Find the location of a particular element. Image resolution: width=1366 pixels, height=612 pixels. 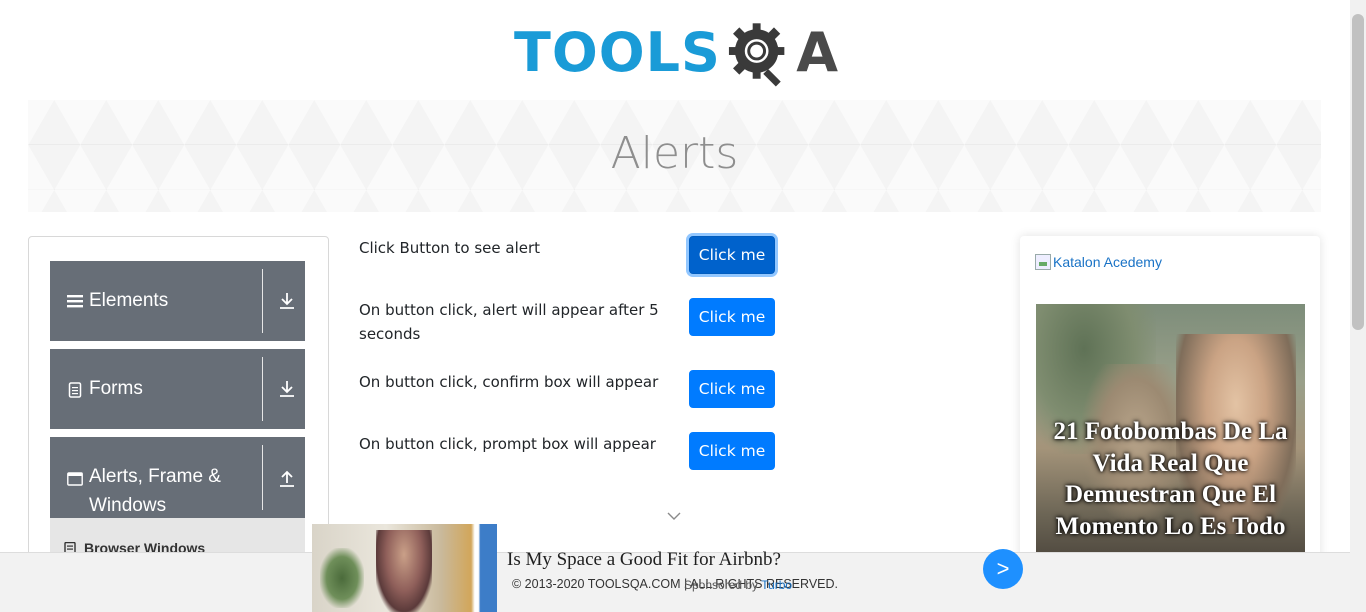

sidebar-group-elements: Elements is located at coordinates (177, 301).